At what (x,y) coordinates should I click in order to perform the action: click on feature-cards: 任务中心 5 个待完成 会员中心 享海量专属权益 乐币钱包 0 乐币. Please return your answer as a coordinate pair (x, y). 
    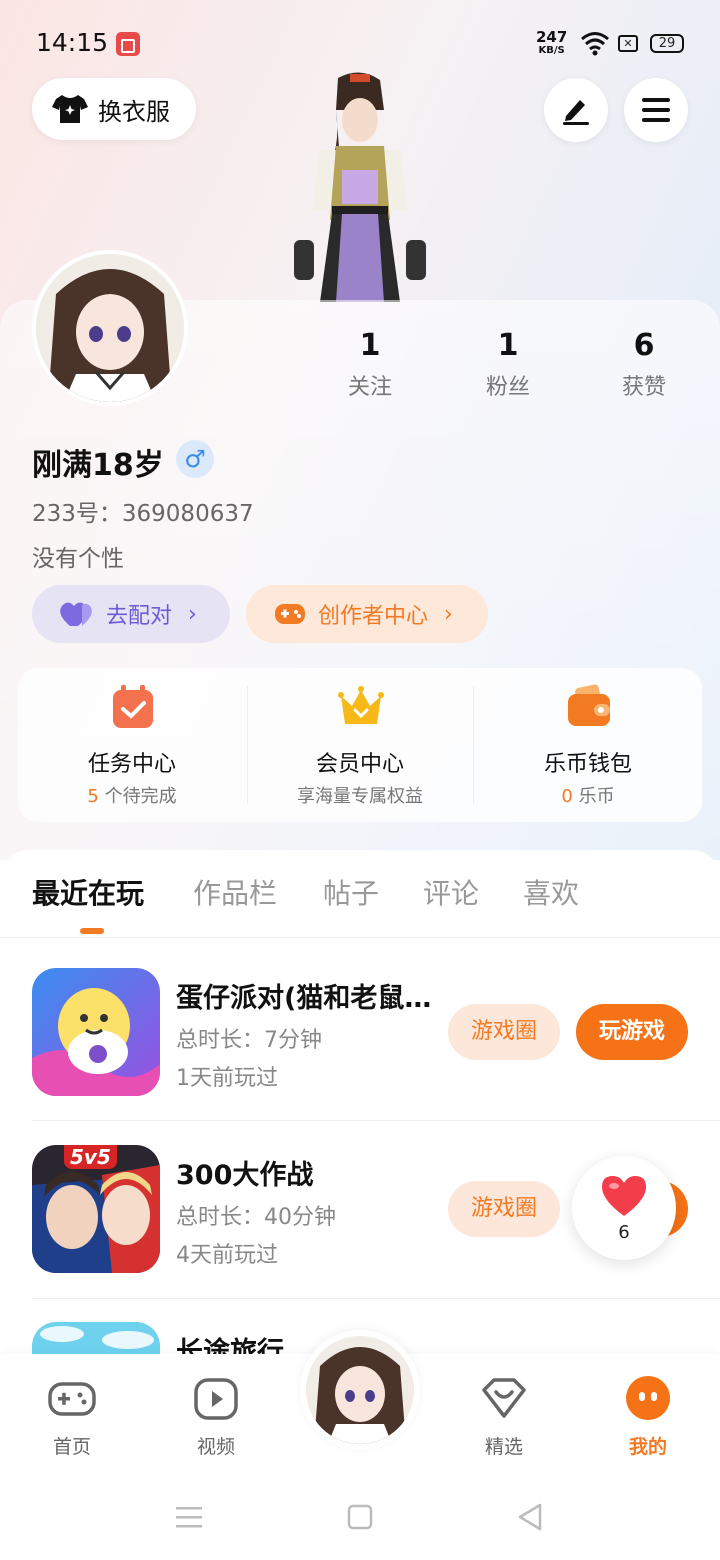
    Looking at the image, I should click on (360, 745).